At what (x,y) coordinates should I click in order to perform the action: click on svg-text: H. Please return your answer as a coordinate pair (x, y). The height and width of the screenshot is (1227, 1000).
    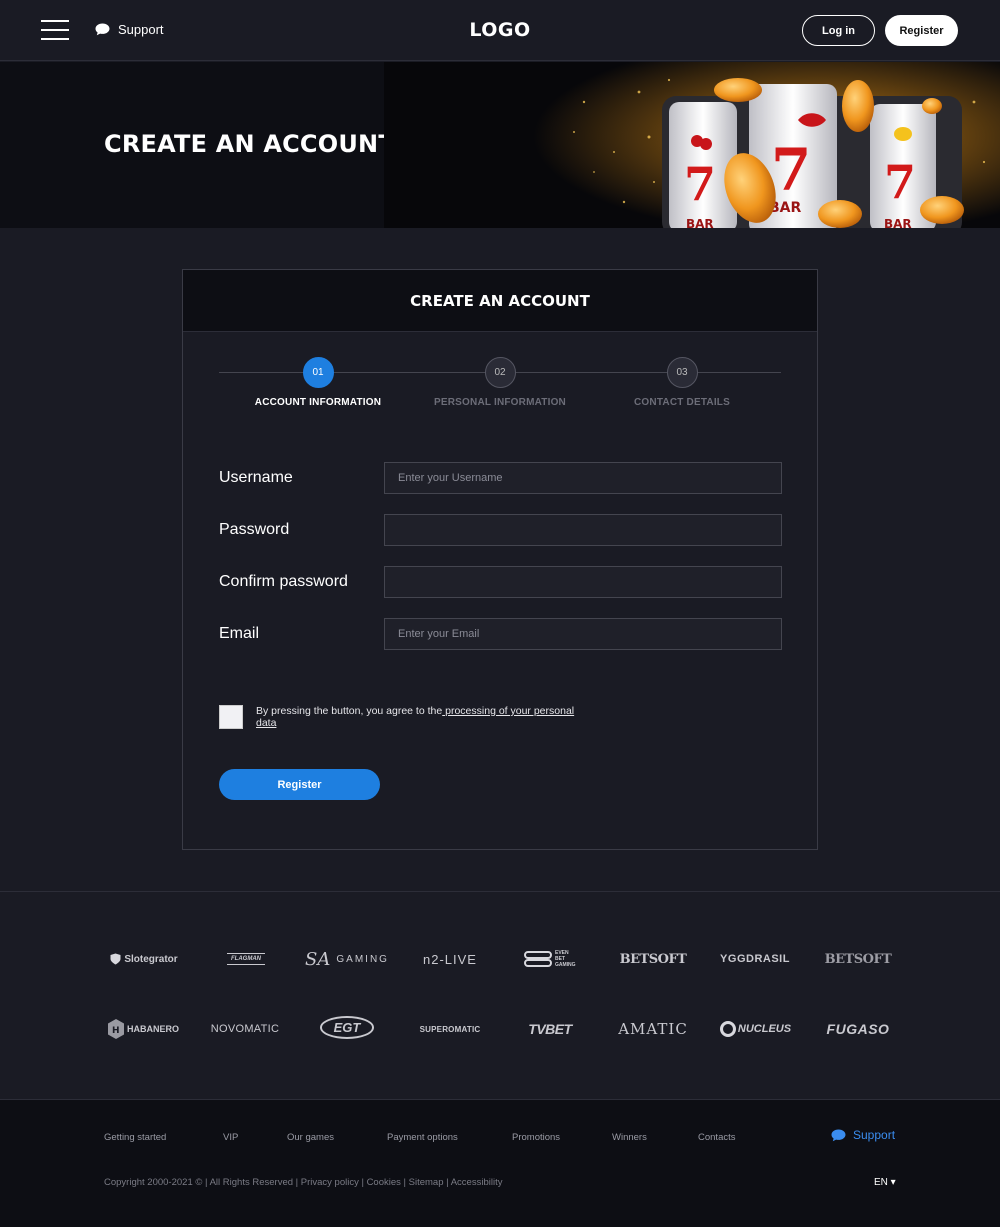
    Looking at the image, I should click on (116, 1031).